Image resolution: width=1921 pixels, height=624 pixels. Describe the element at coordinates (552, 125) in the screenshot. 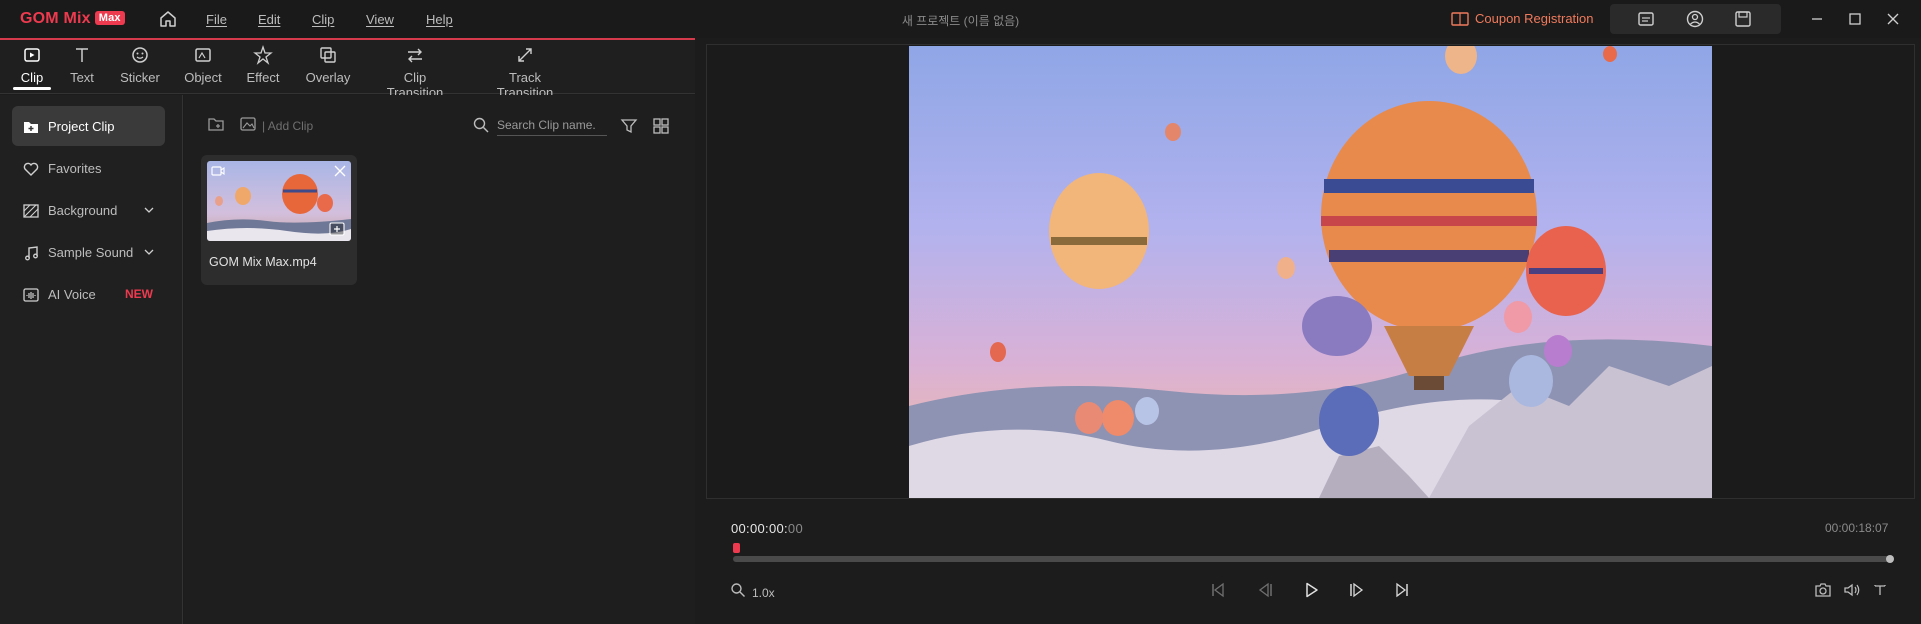

I see `search-clip-input` at that location.